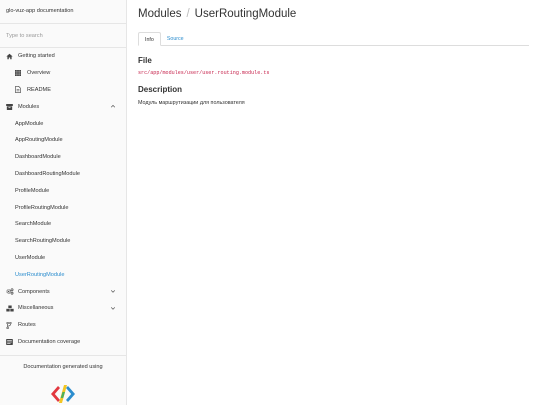  Describe the element at coordinates (113, 106) in the screenshot. I see `chevron-up-icon` at that location.